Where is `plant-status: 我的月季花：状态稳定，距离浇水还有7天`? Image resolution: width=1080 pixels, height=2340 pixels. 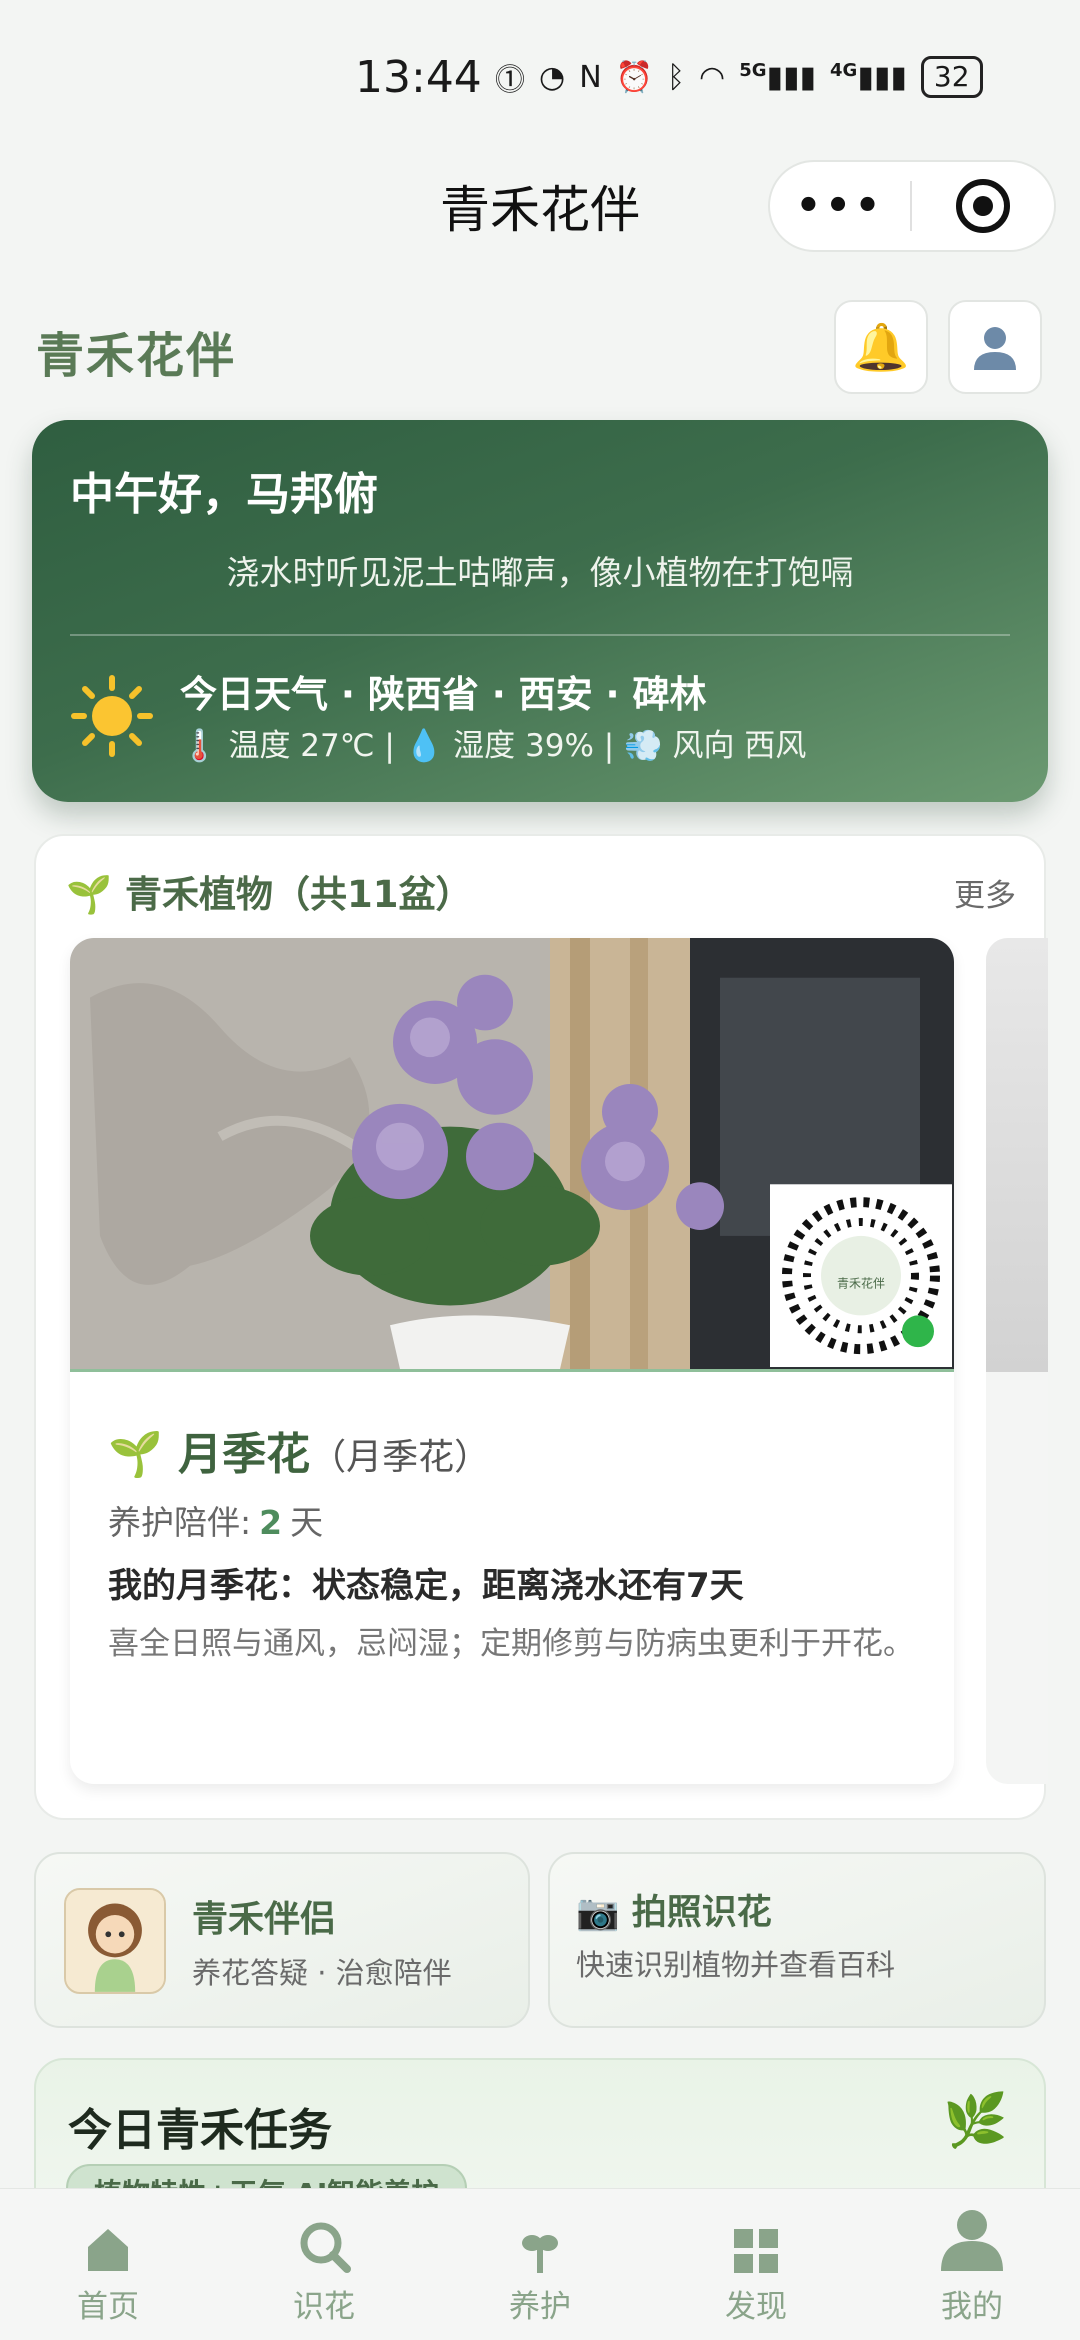
plant-status: 我的月季花：状态稳定，距离浇水还有7天 is located at coordinates (426, 1586).